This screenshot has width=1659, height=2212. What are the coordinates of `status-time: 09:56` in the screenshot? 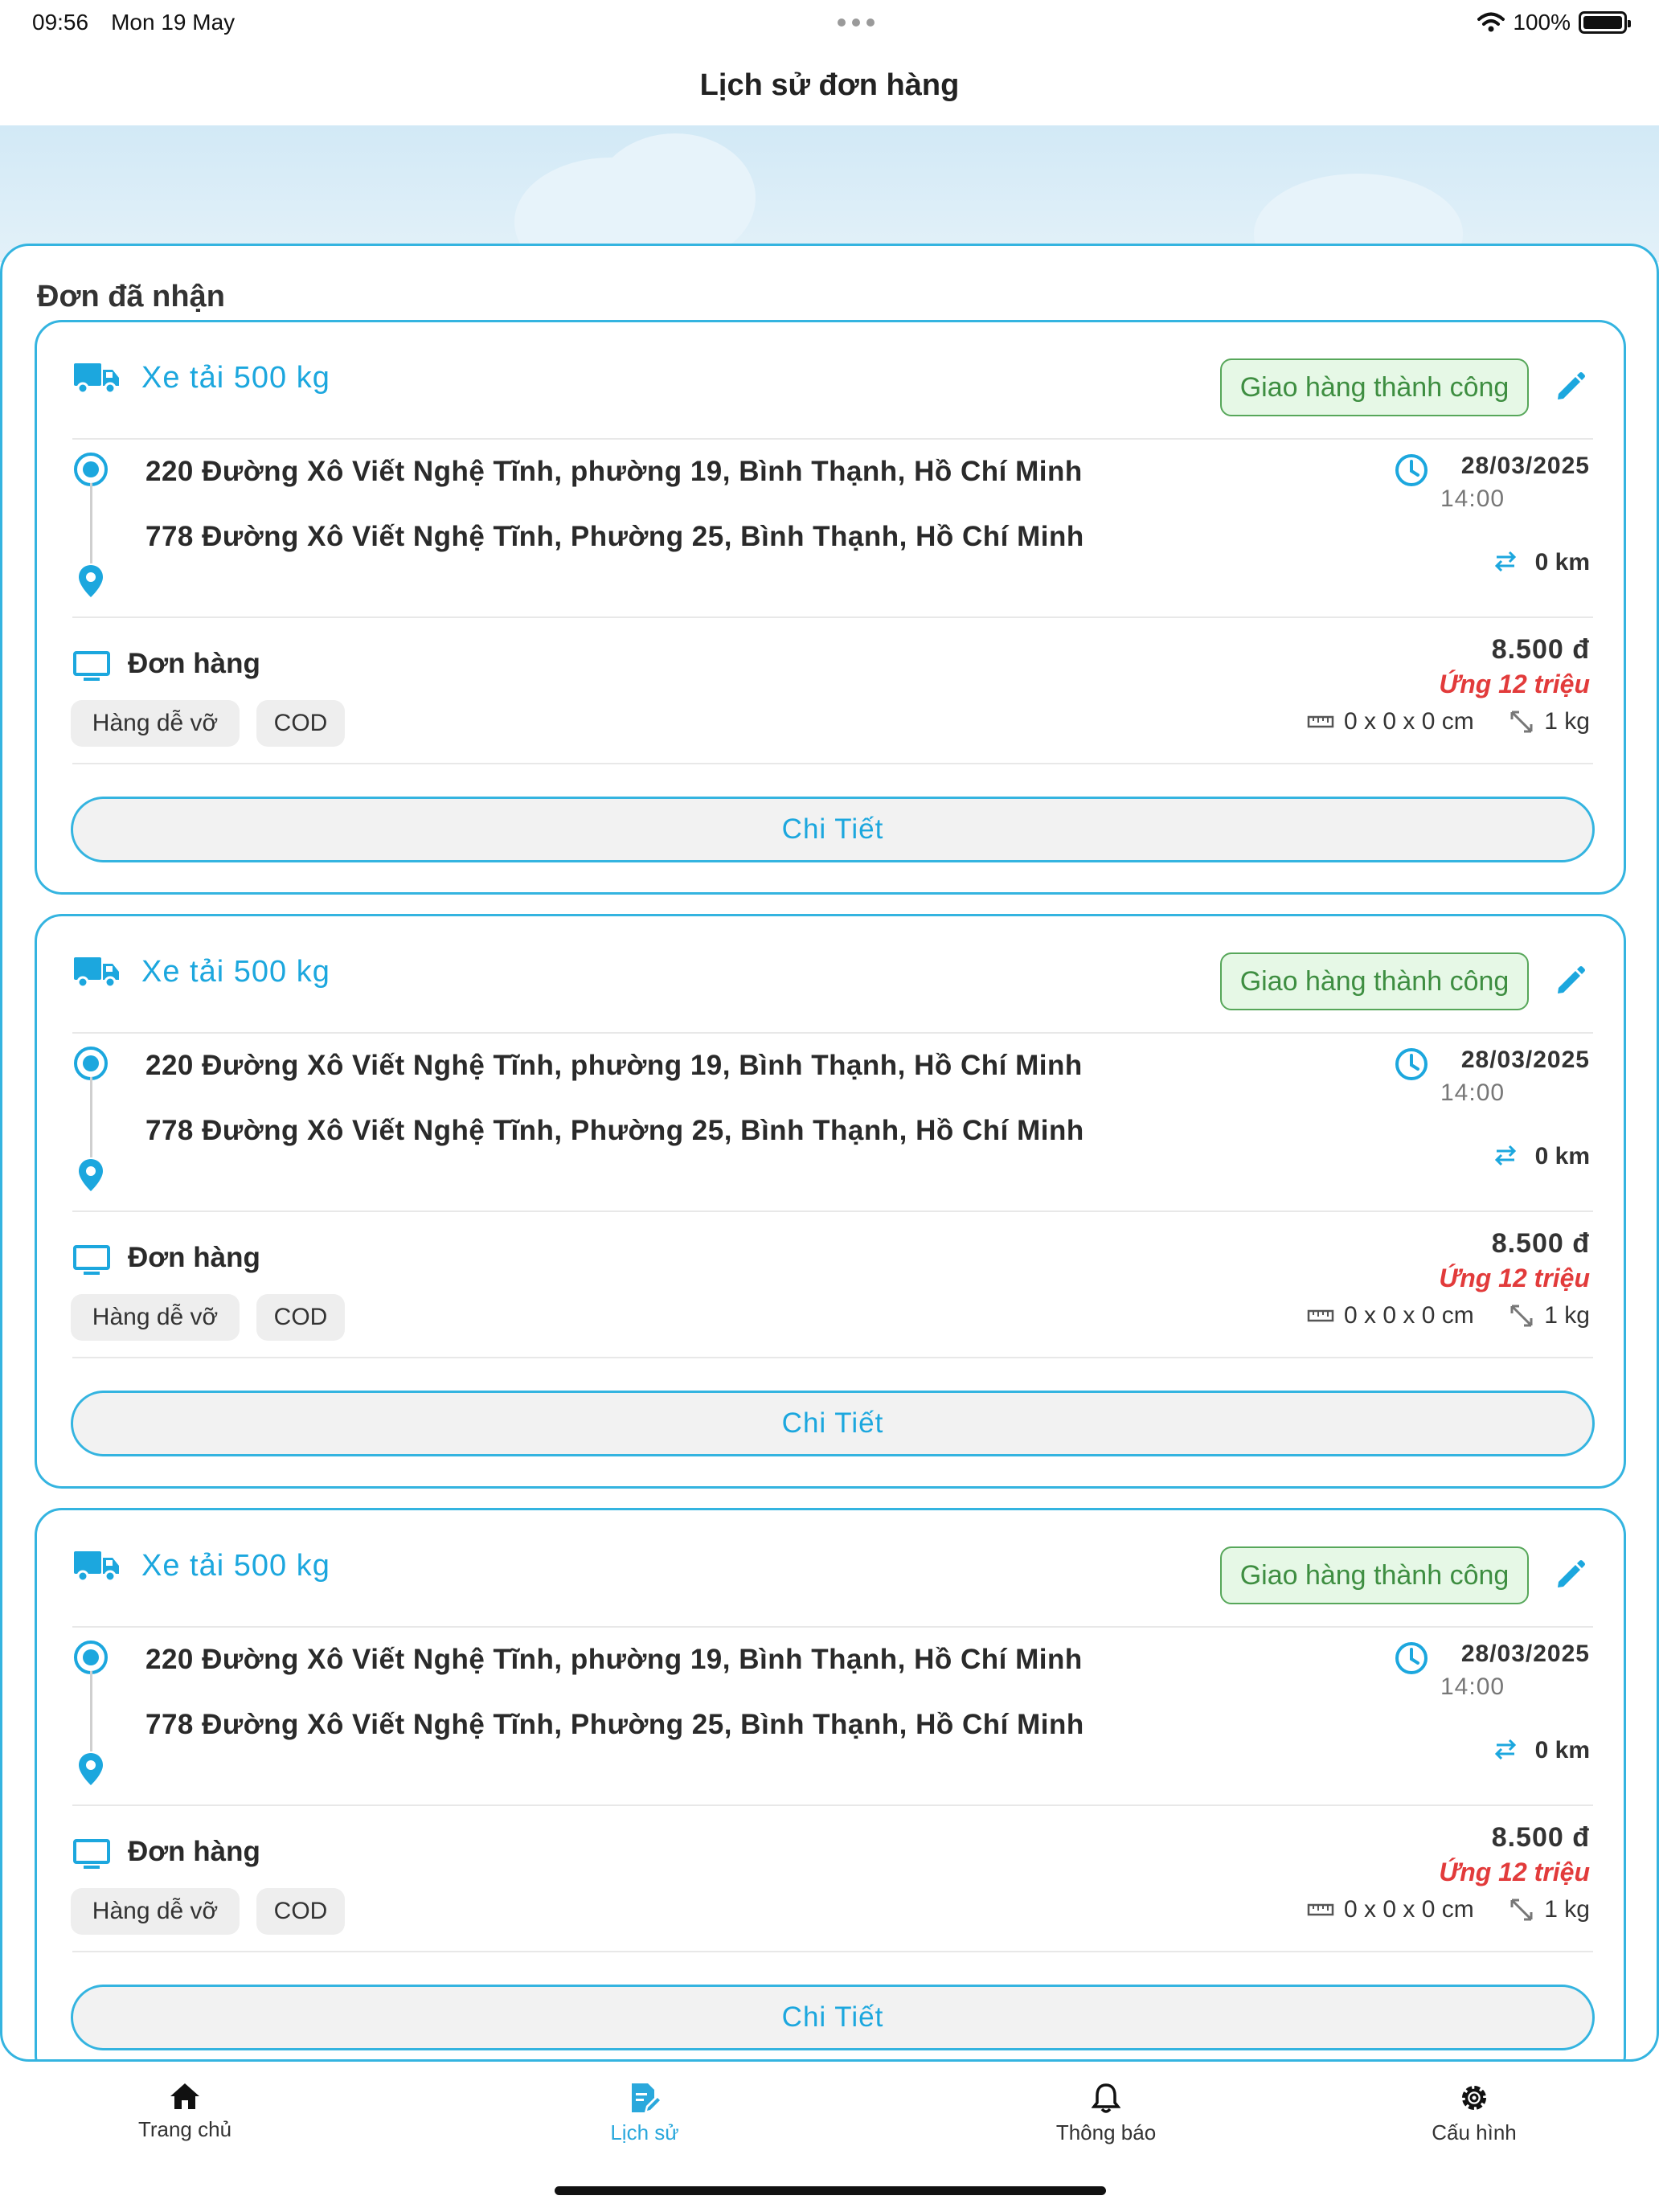 It's located at (61, 22).